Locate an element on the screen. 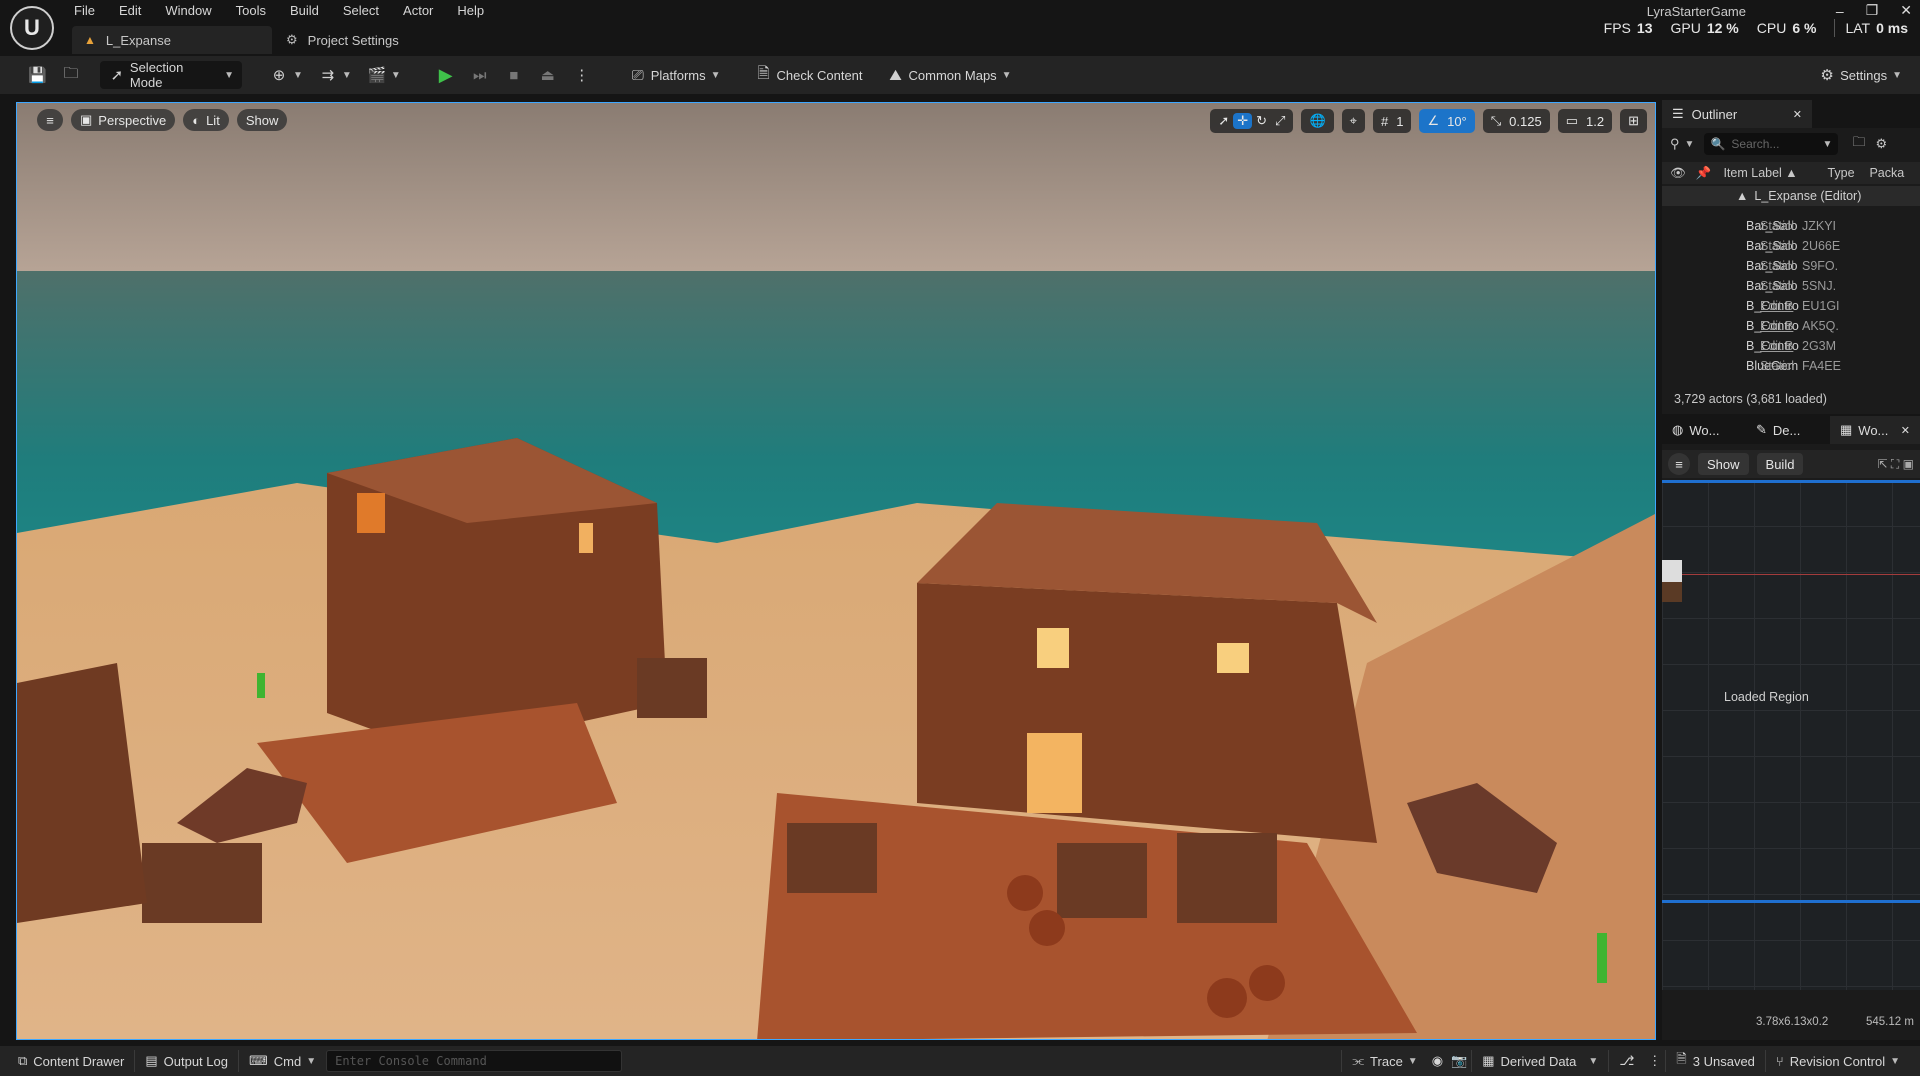 The width and height of the screenshot is (1920, 1076). lit-button: ◐ Lit is located at coordinates (206, 120).